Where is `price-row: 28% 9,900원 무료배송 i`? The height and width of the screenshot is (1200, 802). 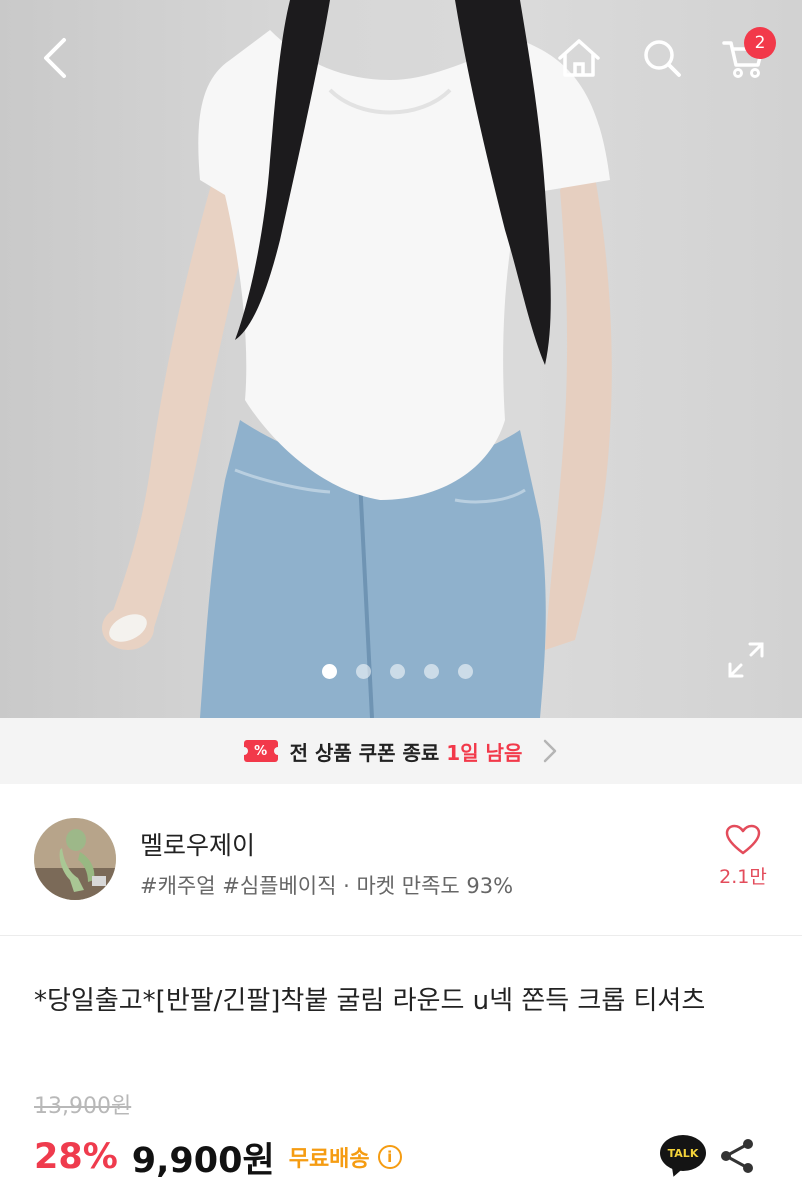 price-row: 28% 9,900원 무료배송 i is located at coordinates (218, 1157).